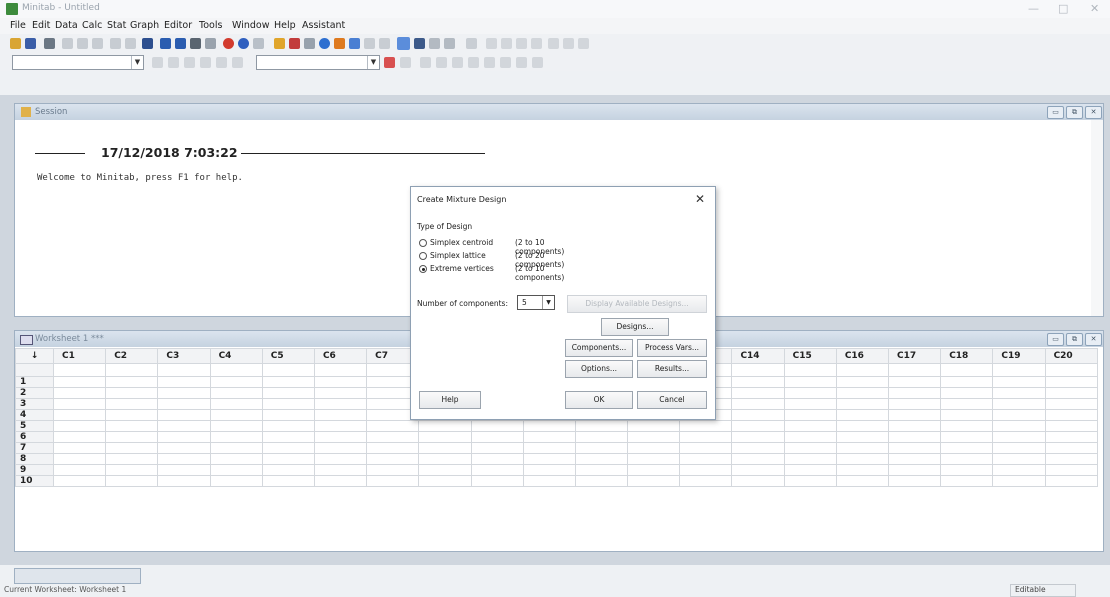 Image resolution: width=1110 pixels, height=597 pixels. Describe the element at coordinates (34, 470) in the screenshot. I see `row-header: 9` at that location.